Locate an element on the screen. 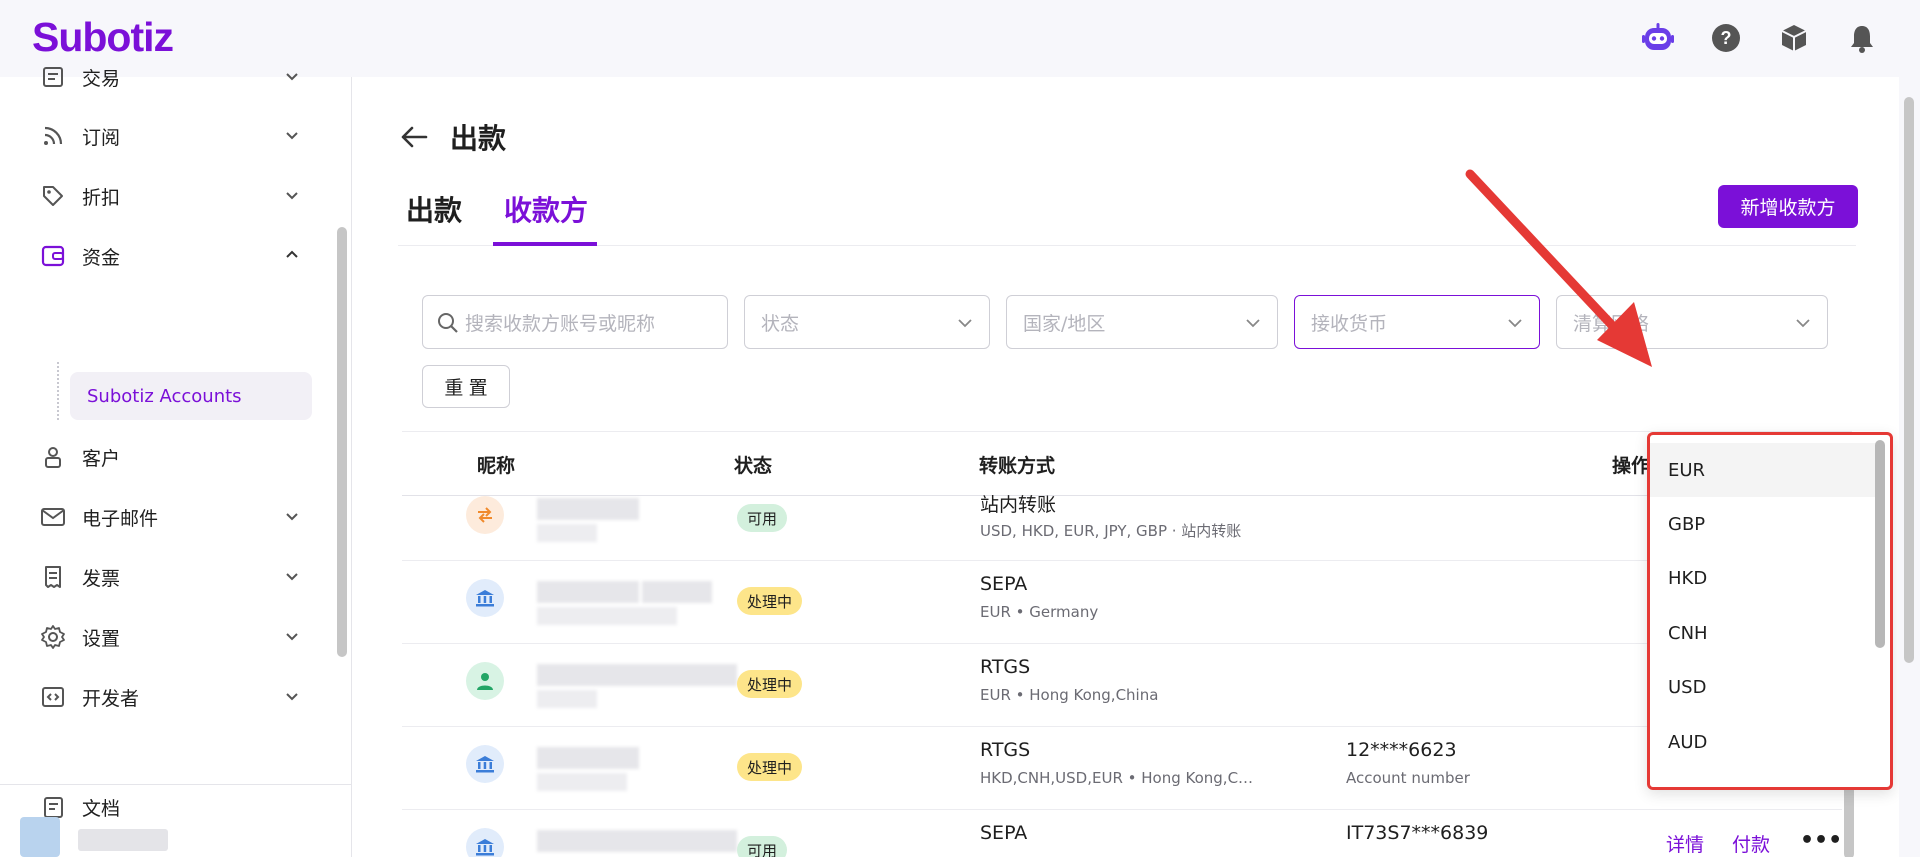 The image size is (1920, 857). package-icon is located at coordinates (1794, 38).